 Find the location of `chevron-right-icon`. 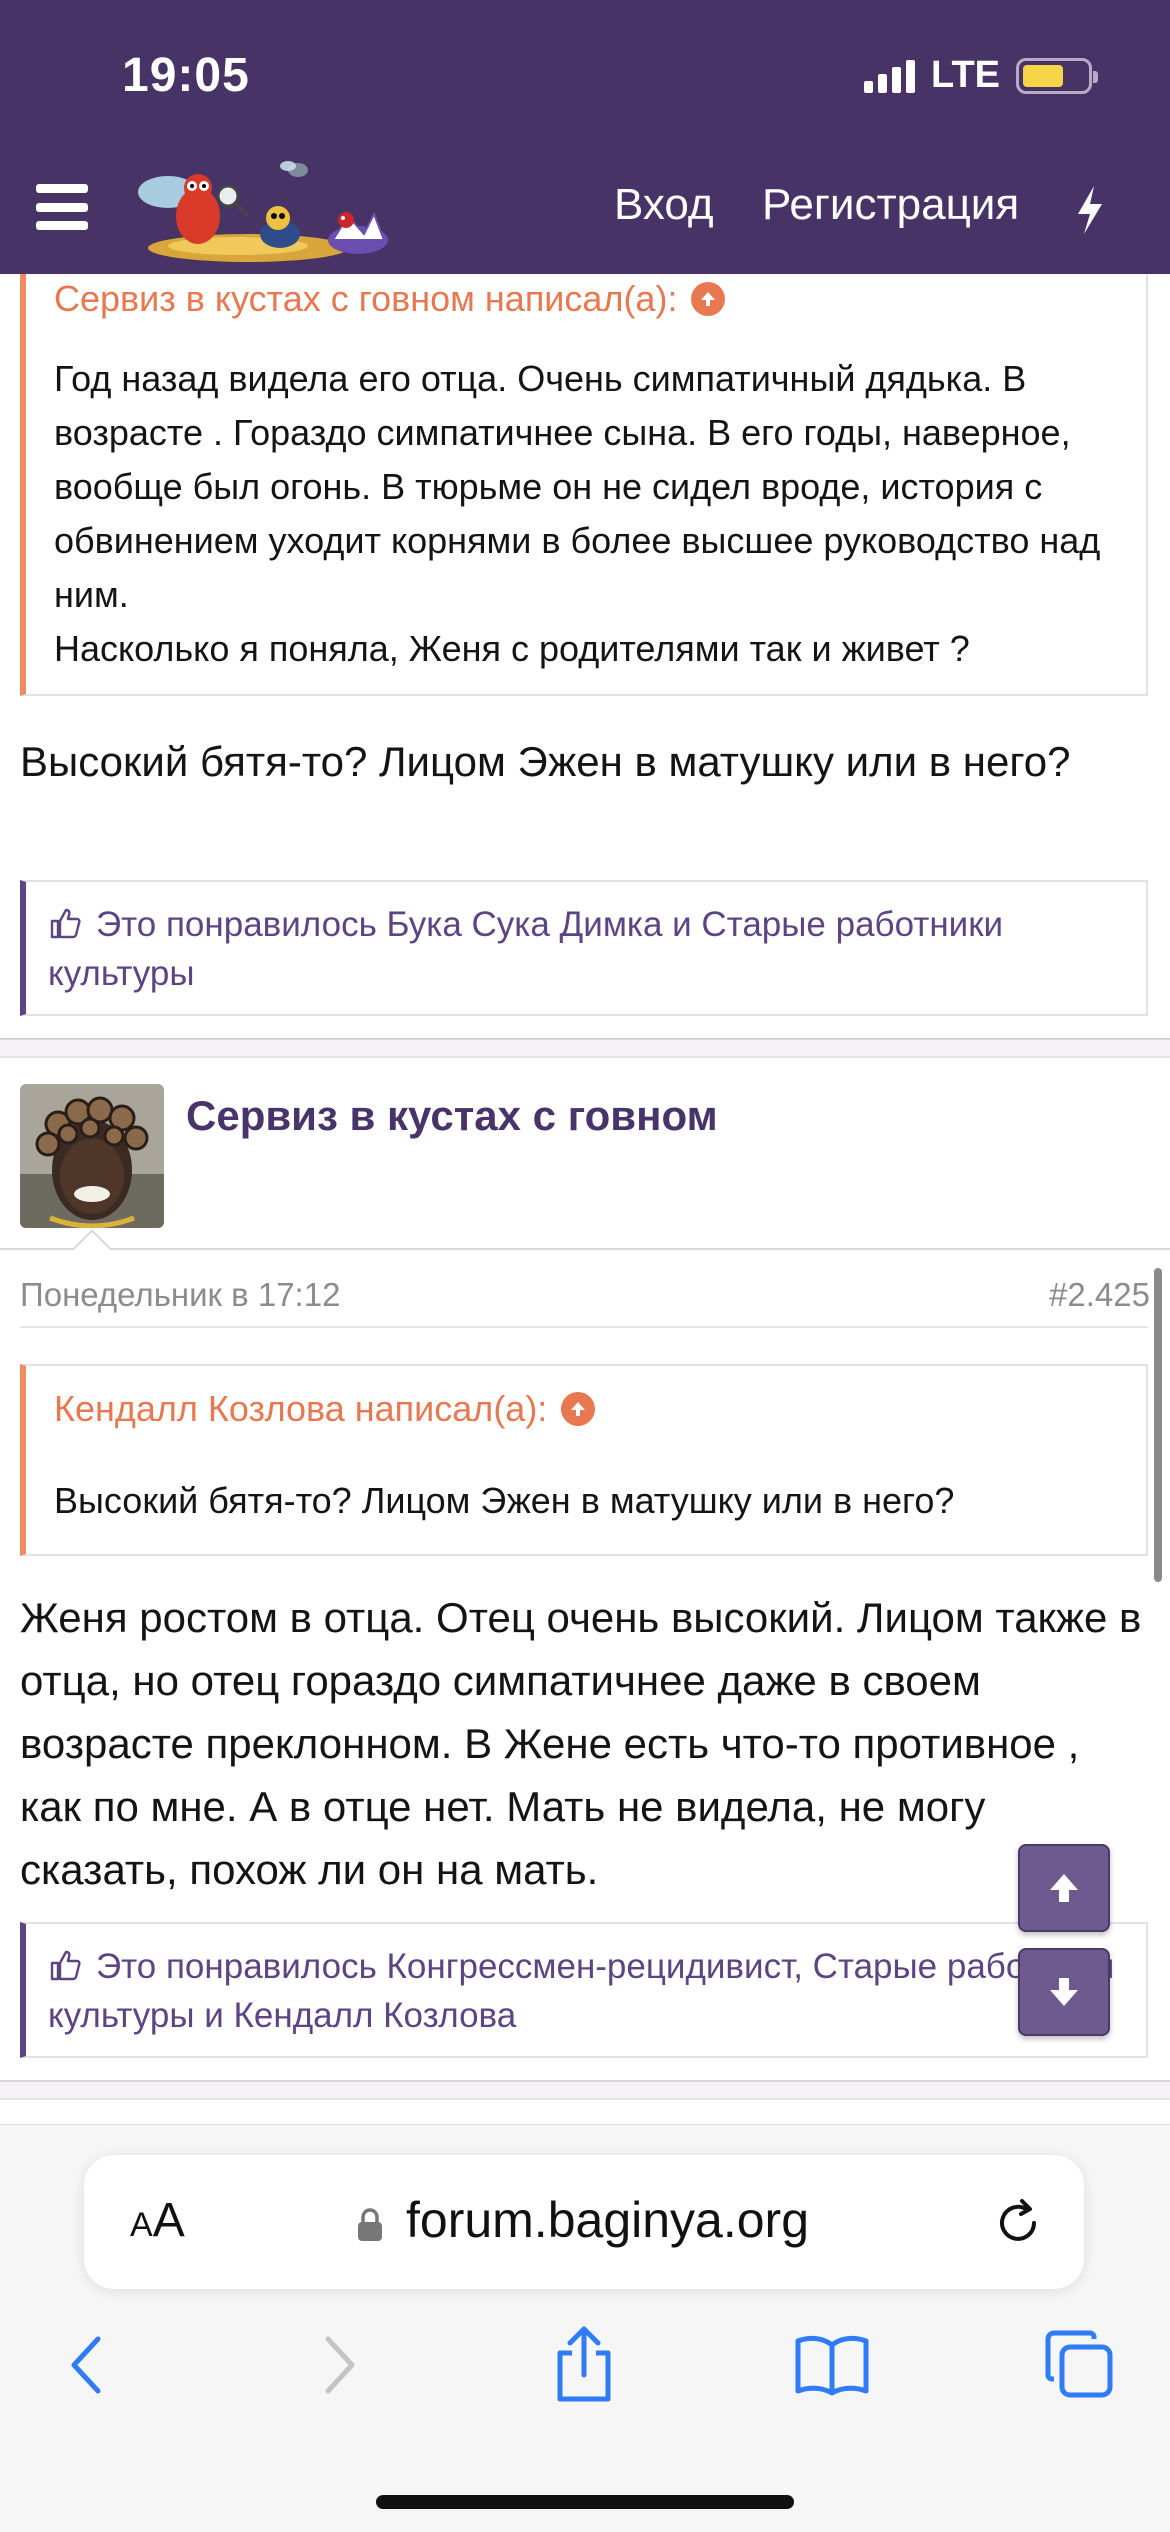

chevron-right-icon is located at coordinates (340, 2365).